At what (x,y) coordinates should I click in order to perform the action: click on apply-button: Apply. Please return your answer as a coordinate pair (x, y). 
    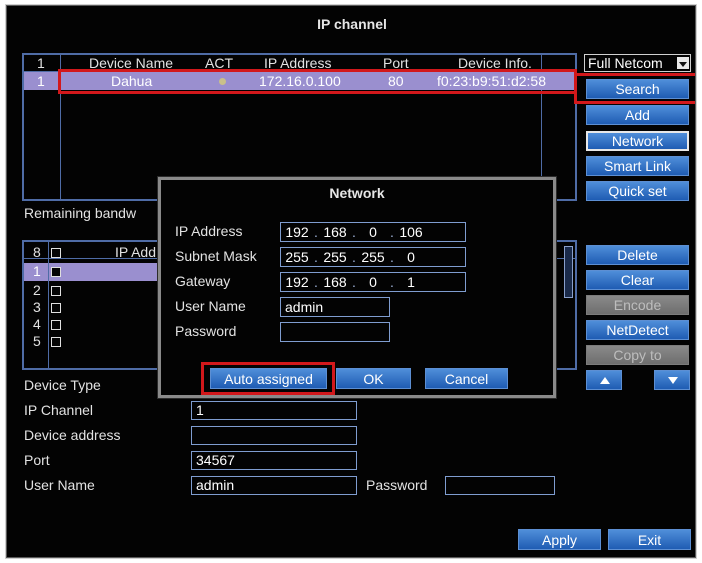
    Looking at the image, I should click on (559, 539).